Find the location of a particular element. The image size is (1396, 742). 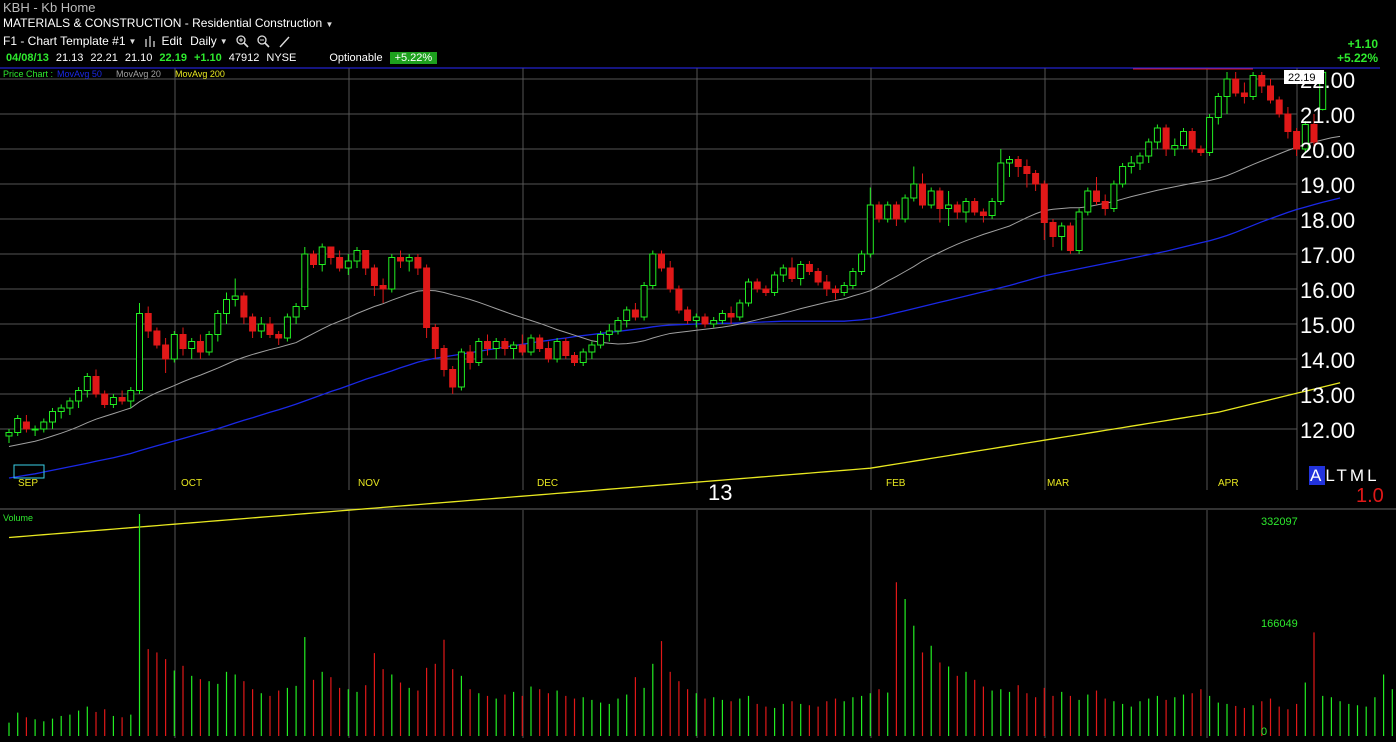

volume-tick-label: 166049 is located at coordinates (1279, 624).